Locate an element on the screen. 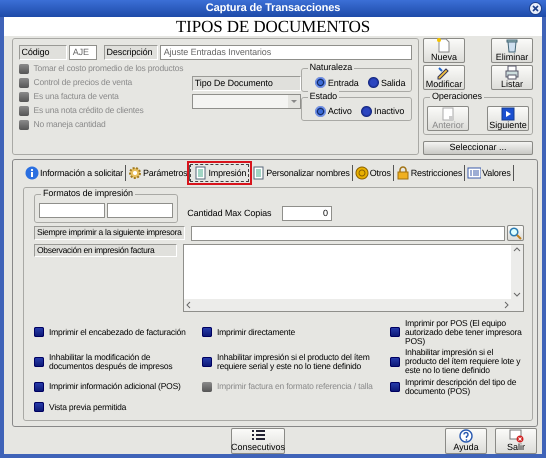 The width and height of the screenshot is (546, 458). navigation-button: Siguiente is located at coordinates (508, 119).